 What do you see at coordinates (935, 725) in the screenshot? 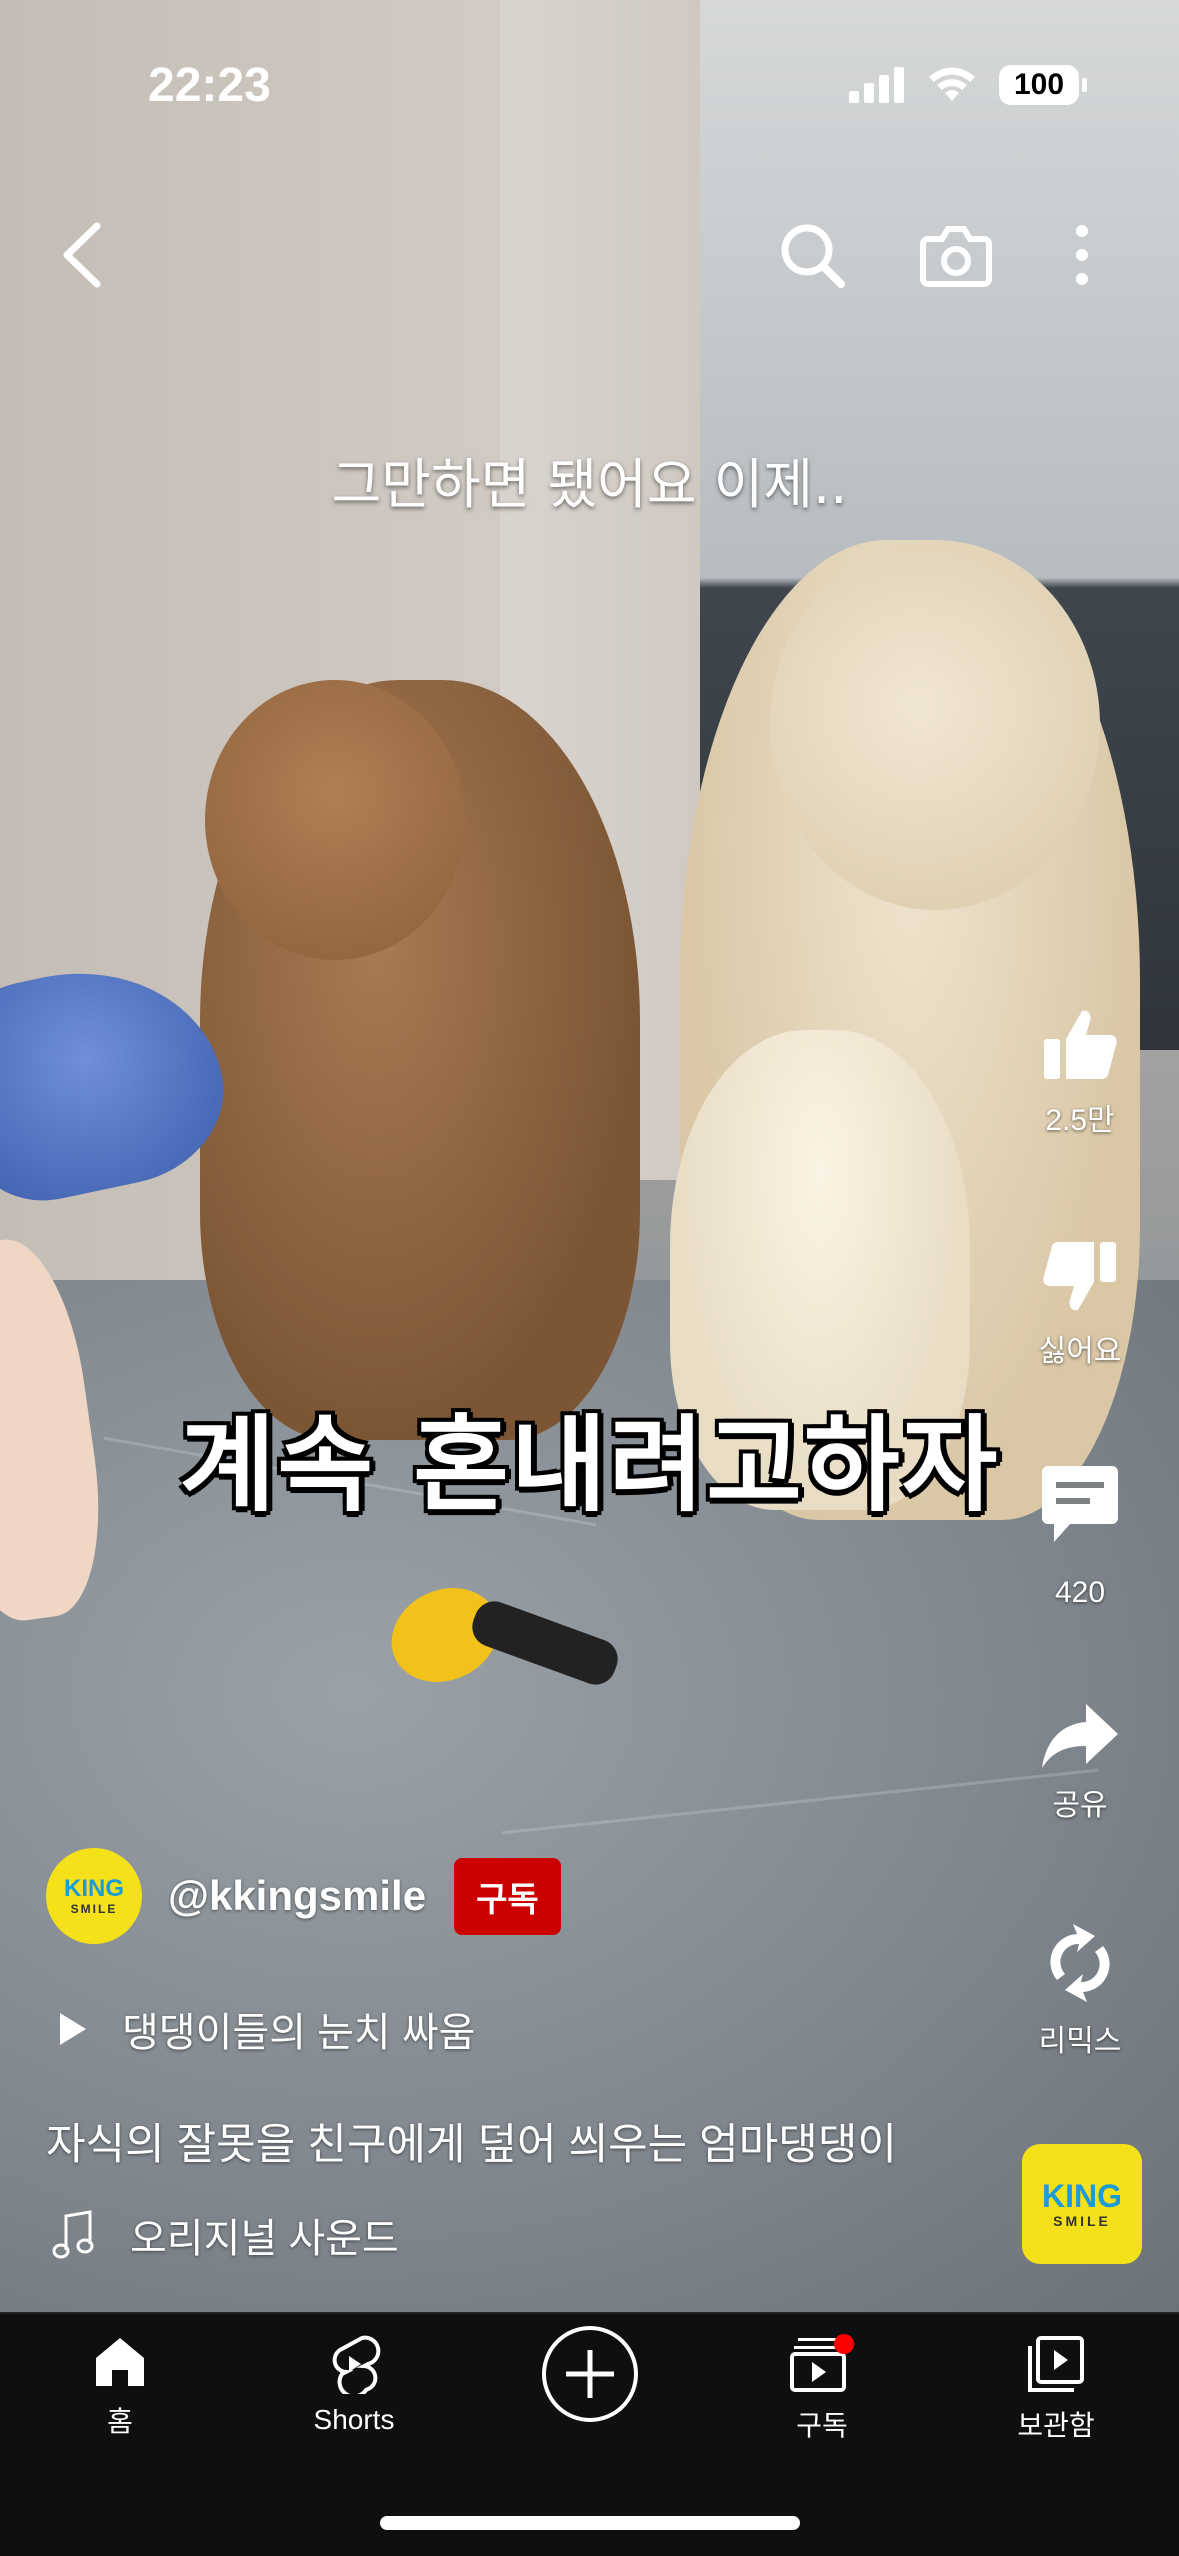
I see `cream-dog-head` at bounding box center [935, 725].